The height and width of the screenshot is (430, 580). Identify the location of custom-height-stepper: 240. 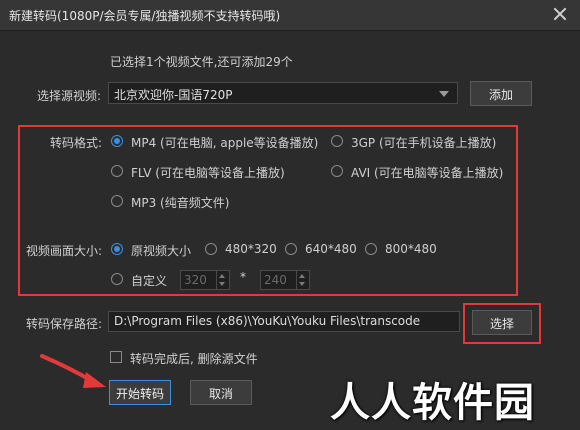
(285, 280).